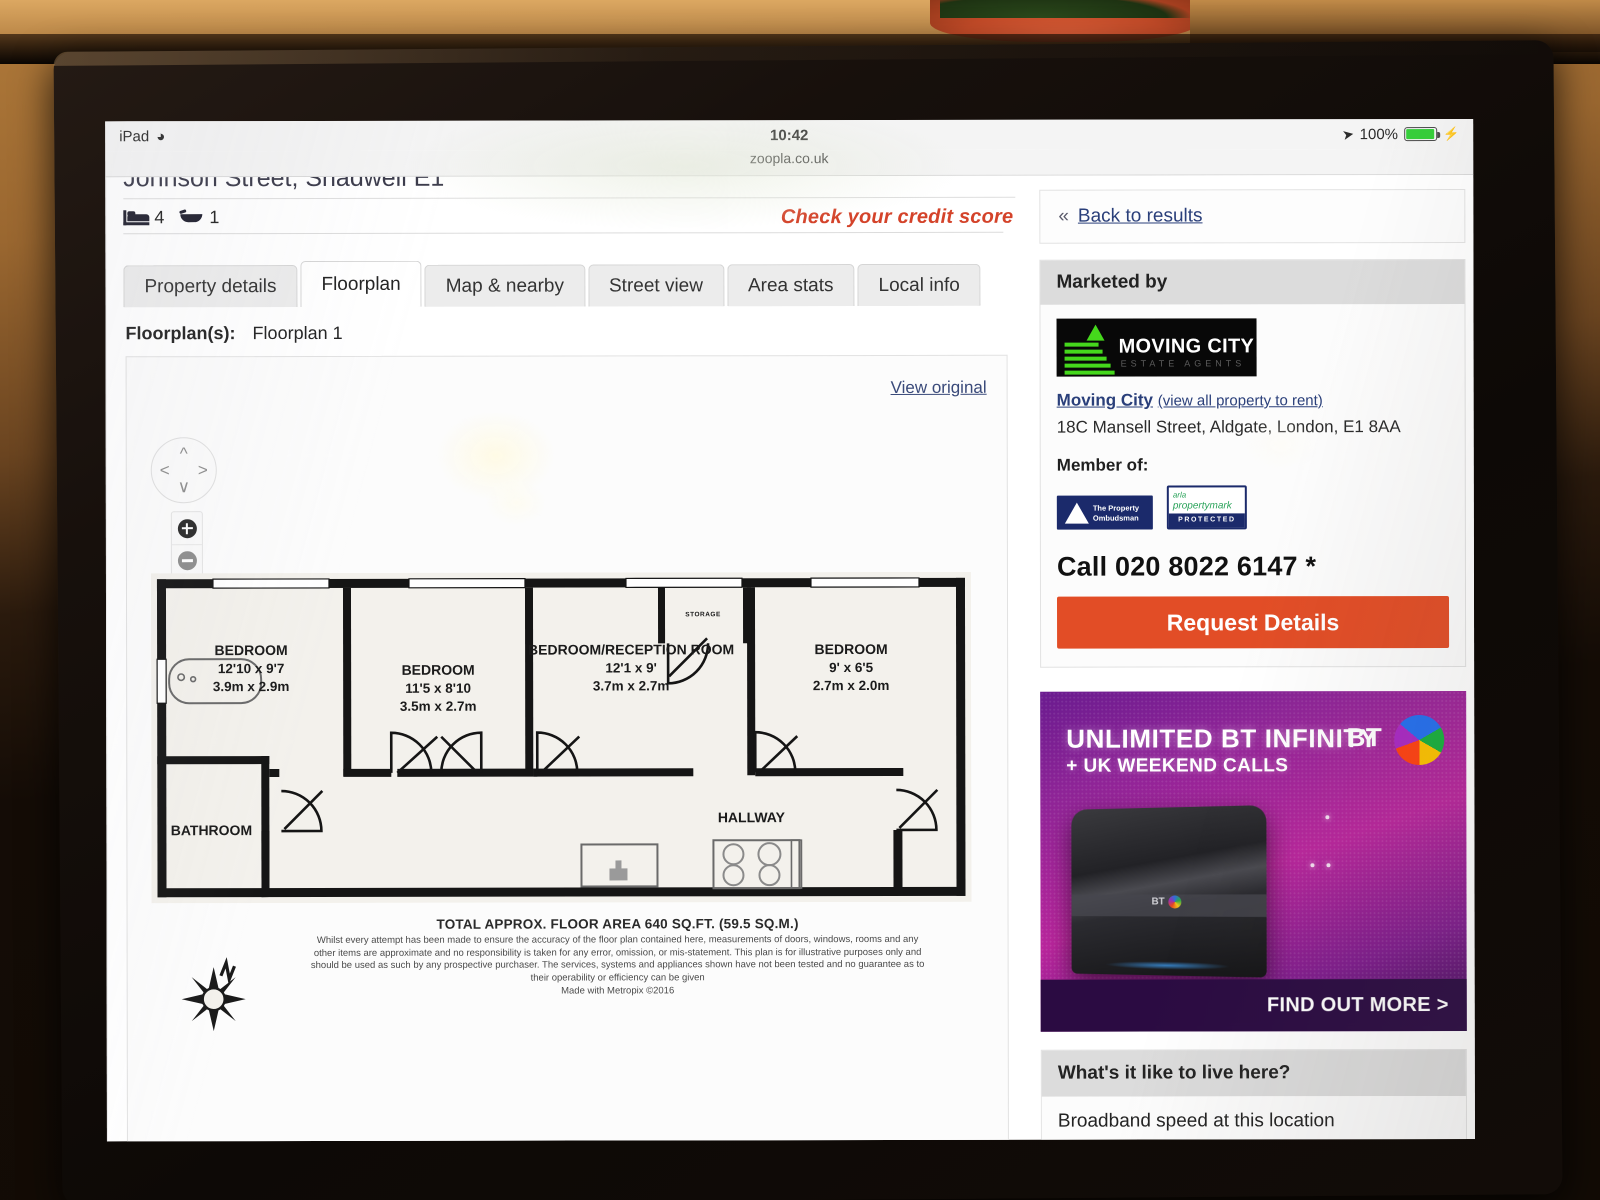 This screenshot has width=1600, height=1200. I want to click on zoom-out-icon, so click(187, 561).